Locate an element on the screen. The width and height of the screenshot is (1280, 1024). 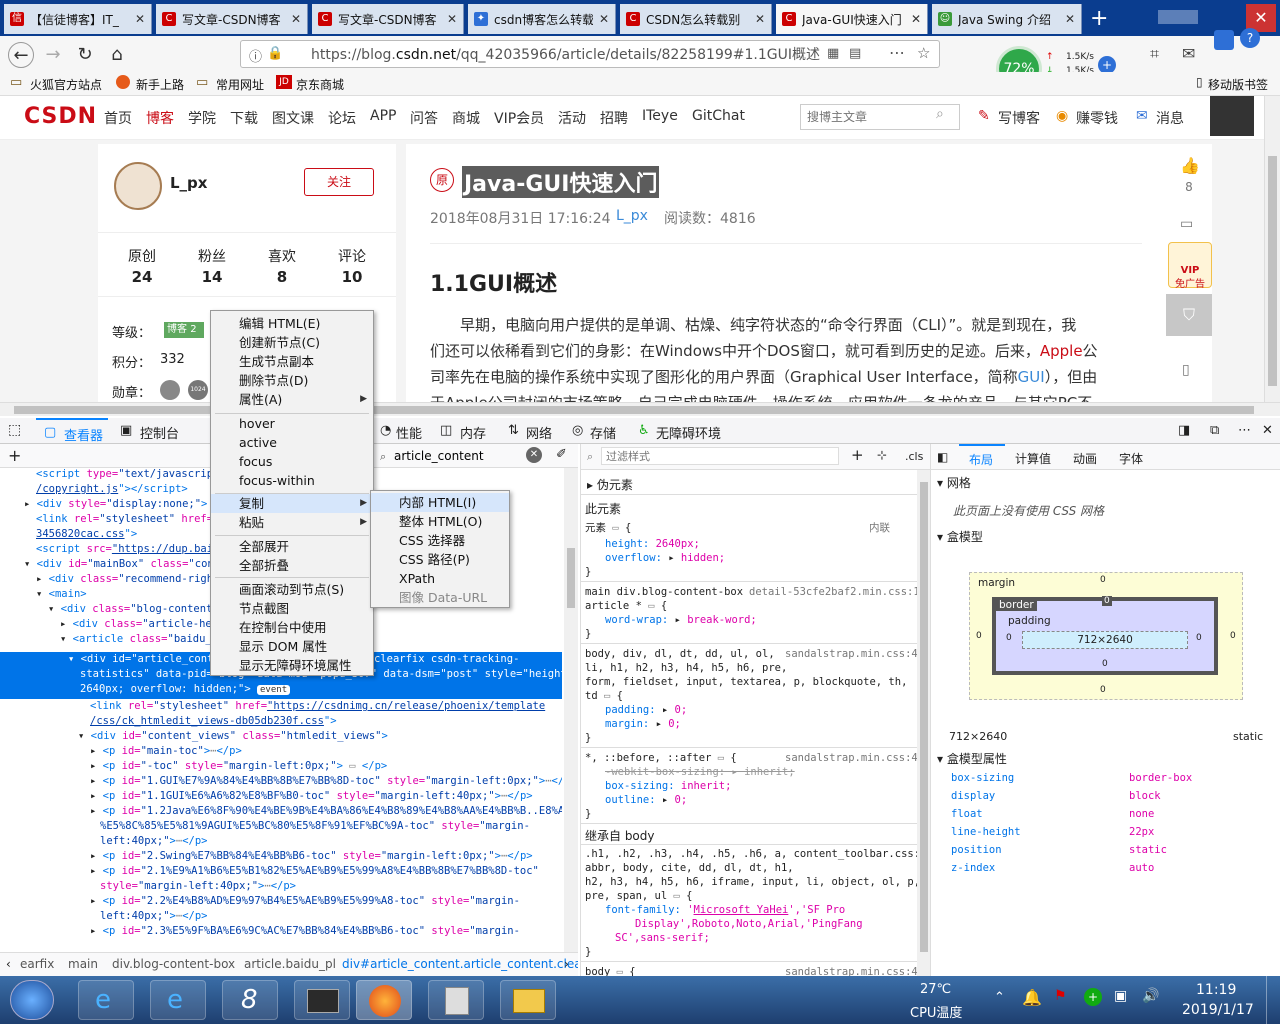
page-scrollbar is located at coordinates (1272, 249).